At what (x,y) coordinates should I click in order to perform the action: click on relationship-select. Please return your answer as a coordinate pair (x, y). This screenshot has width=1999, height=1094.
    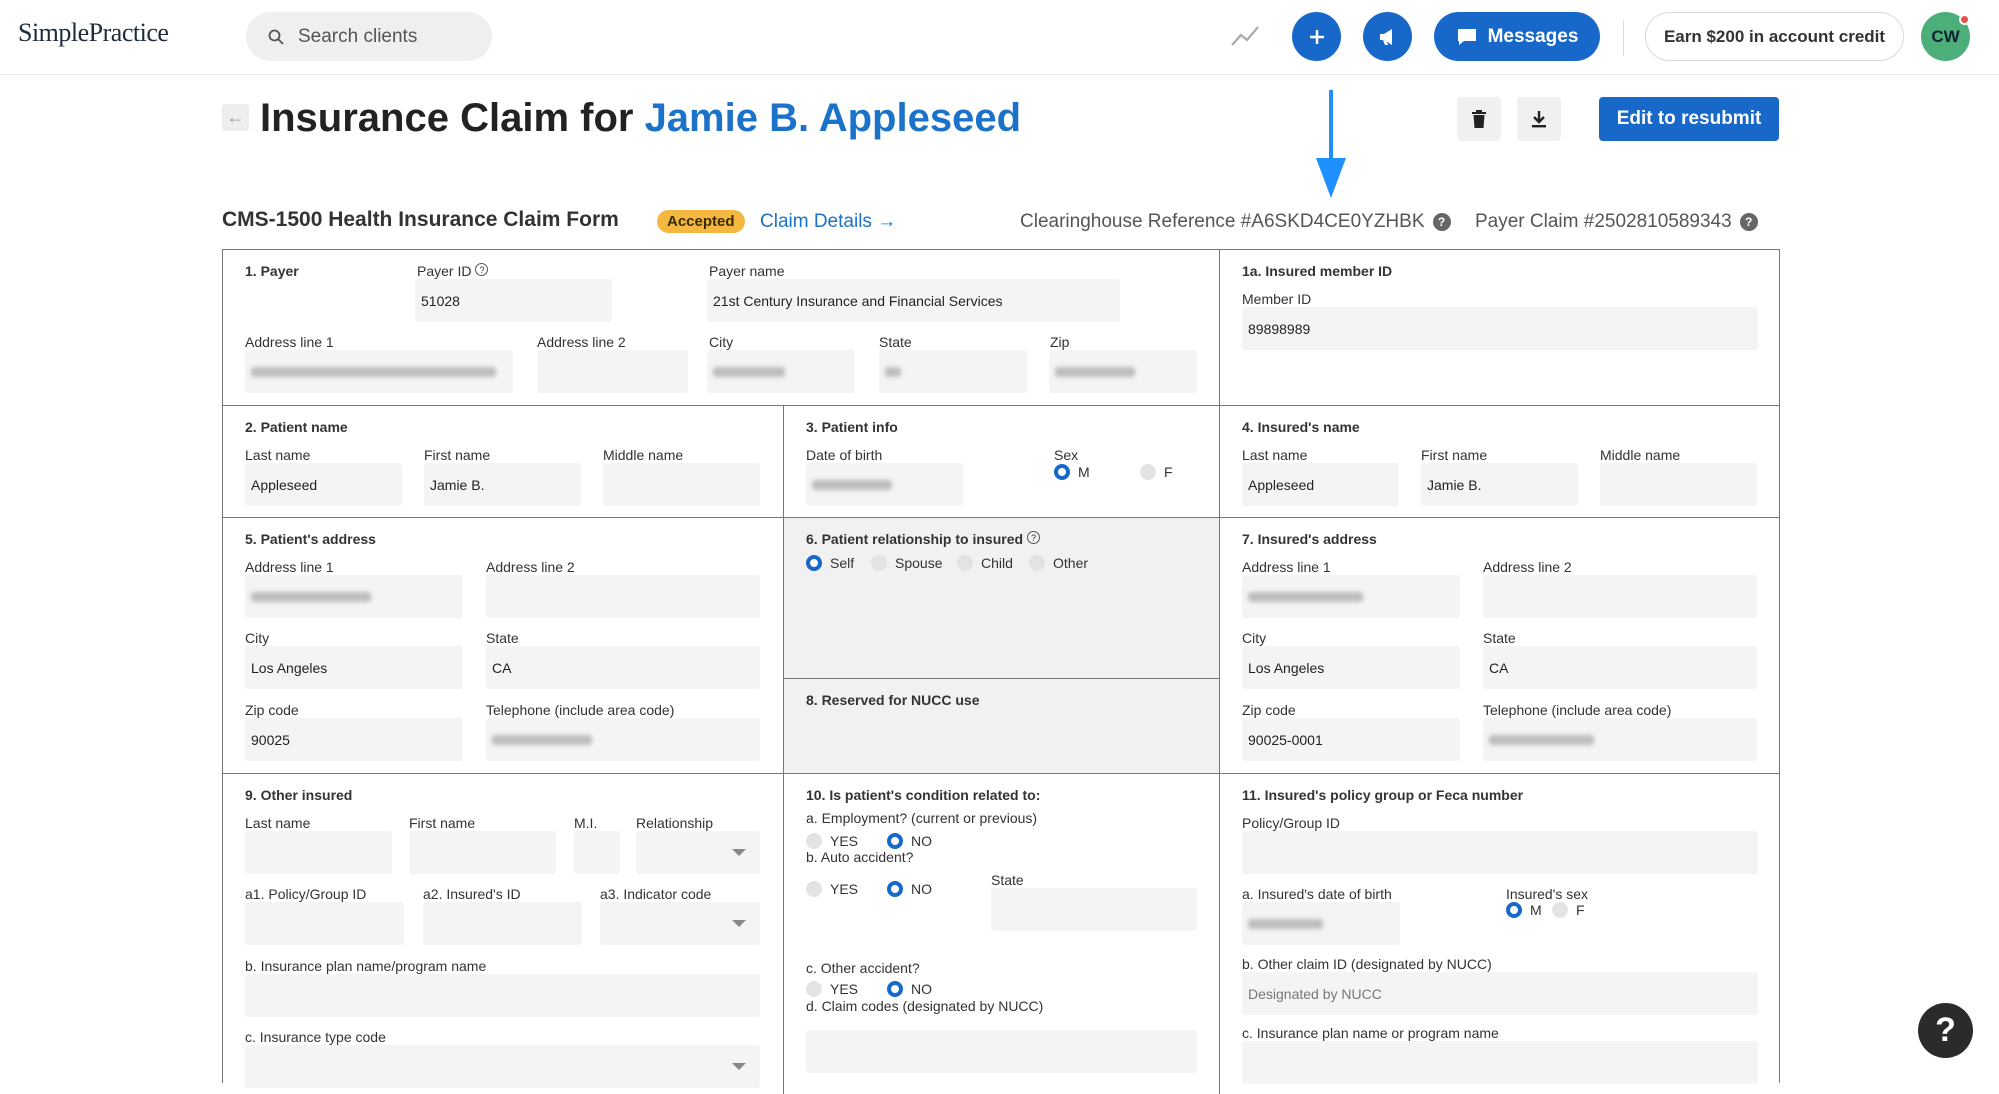
    Looking at the image, I should click on (698, 852).